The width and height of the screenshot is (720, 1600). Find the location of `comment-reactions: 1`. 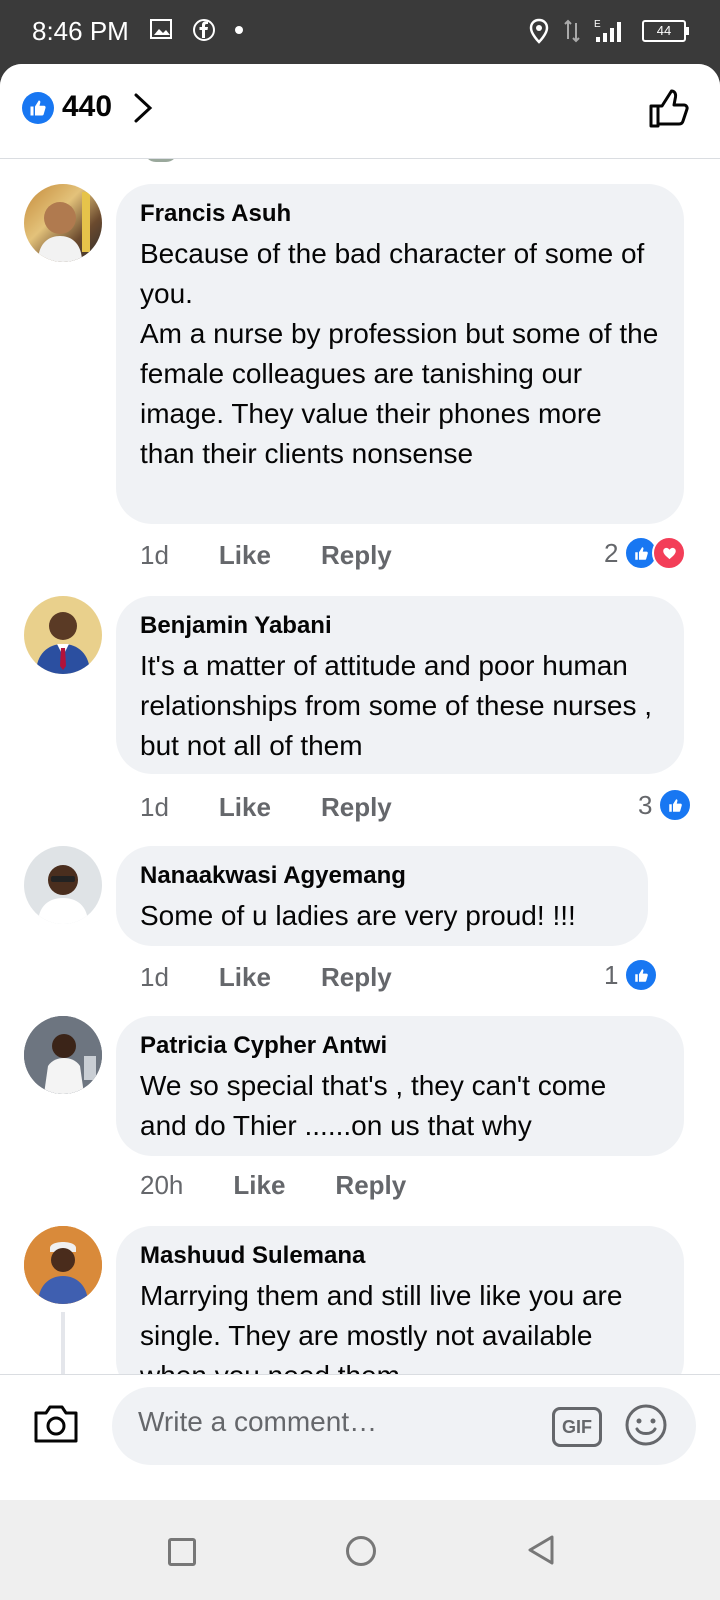

comment-reactions: 1 is located at coordinates (631, 975).